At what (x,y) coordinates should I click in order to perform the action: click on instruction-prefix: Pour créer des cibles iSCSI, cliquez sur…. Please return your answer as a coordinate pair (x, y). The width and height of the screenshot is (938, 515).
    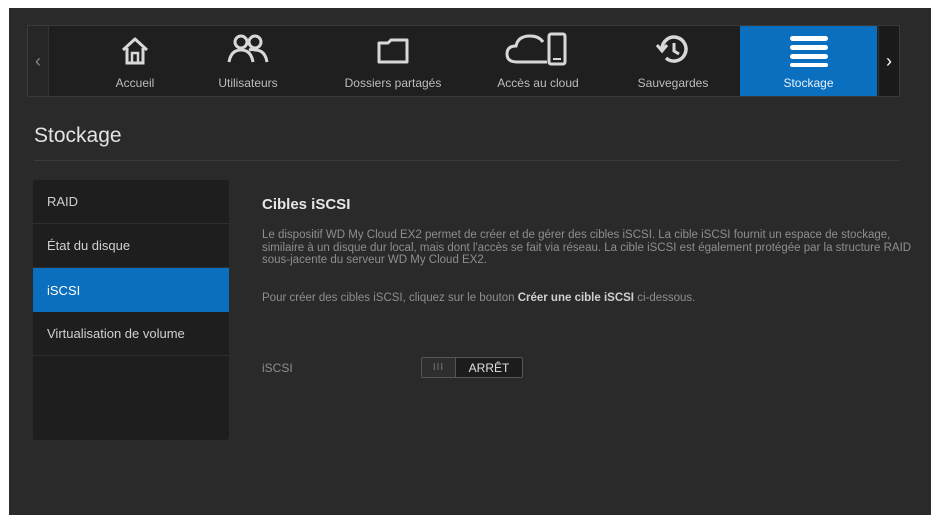
    Looking at the image, I should click on (390, 298).